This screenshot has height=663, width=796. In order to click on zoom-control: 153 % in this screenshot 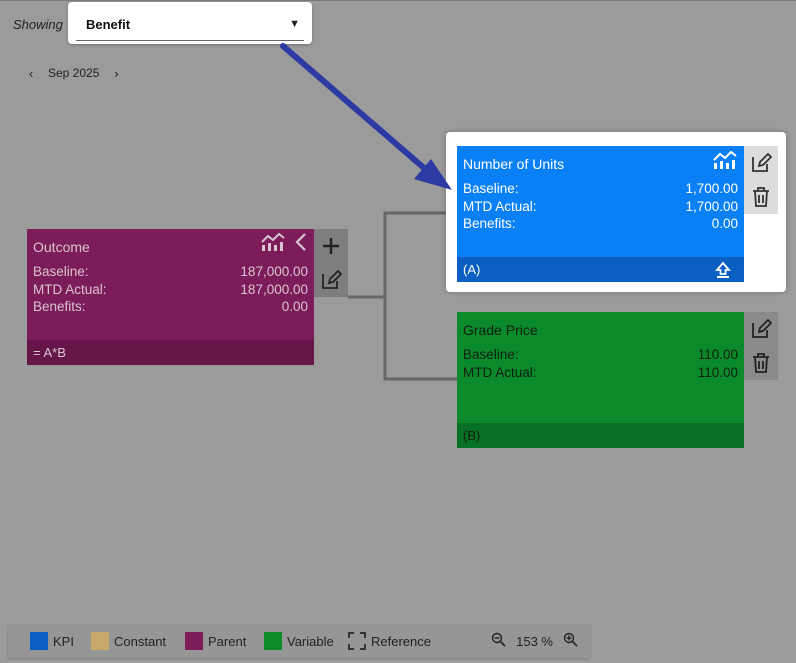, I will do `click(534, 641)`.